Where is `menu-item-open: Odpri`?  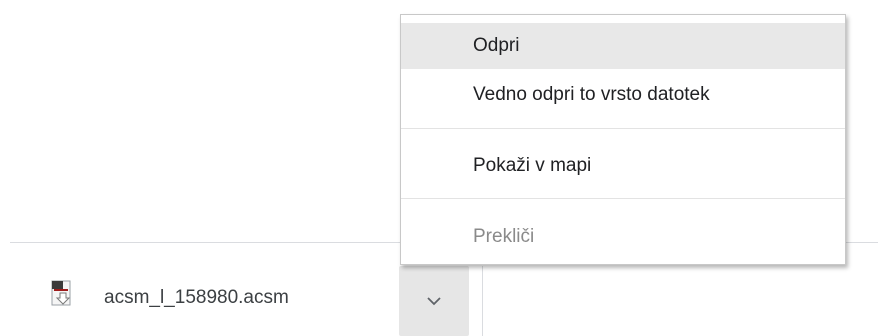 menu-item-open: Odpri is located at coordinates (623, 46).